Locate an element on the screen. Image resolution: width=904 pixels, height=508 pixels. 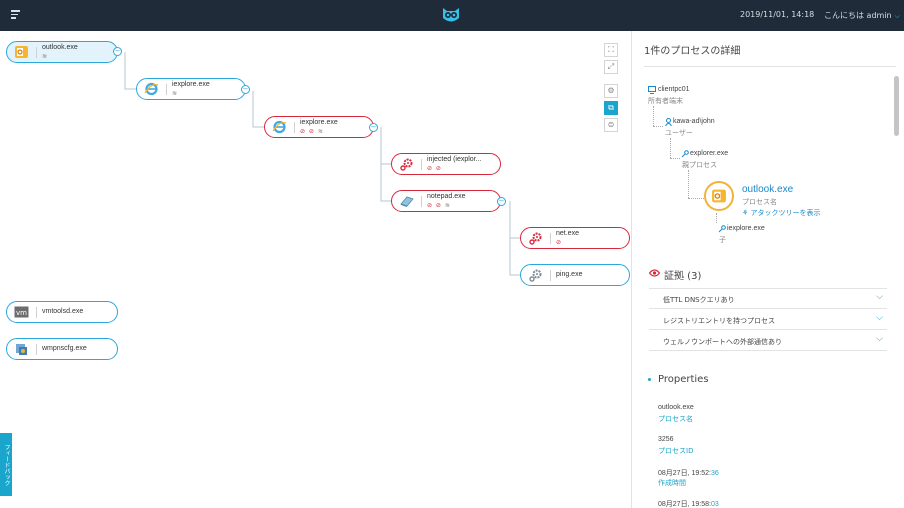
property-label: 作成時間 is located at coordinates (672, 483).